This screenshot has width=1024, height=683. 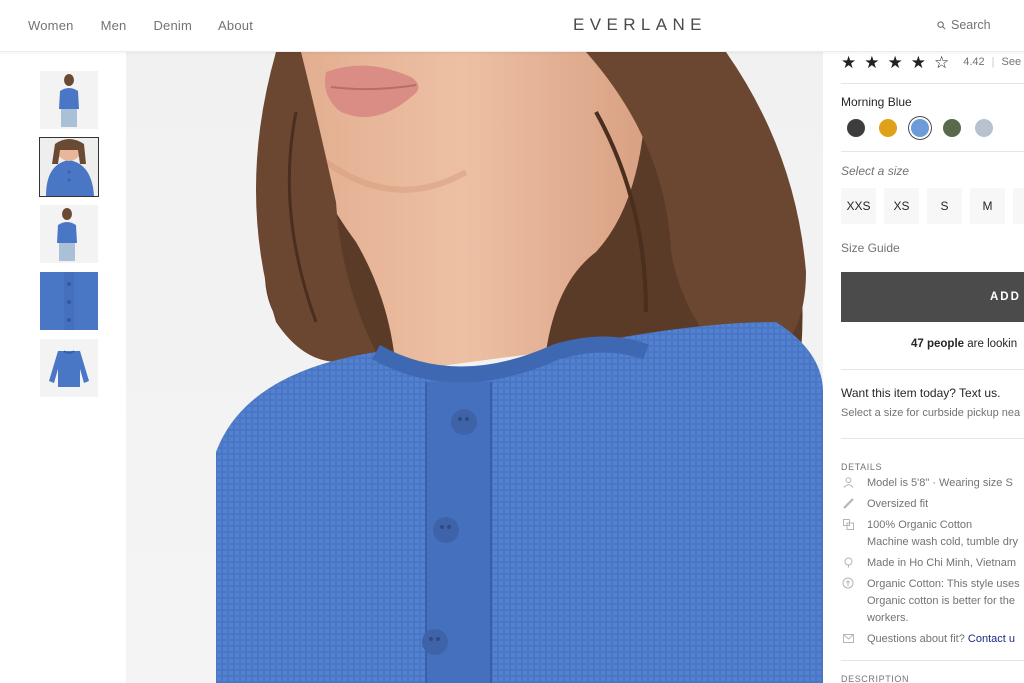 I want to click on site-header: Women Men Denim About EVERLANE Search, so click(x=512, y=26).